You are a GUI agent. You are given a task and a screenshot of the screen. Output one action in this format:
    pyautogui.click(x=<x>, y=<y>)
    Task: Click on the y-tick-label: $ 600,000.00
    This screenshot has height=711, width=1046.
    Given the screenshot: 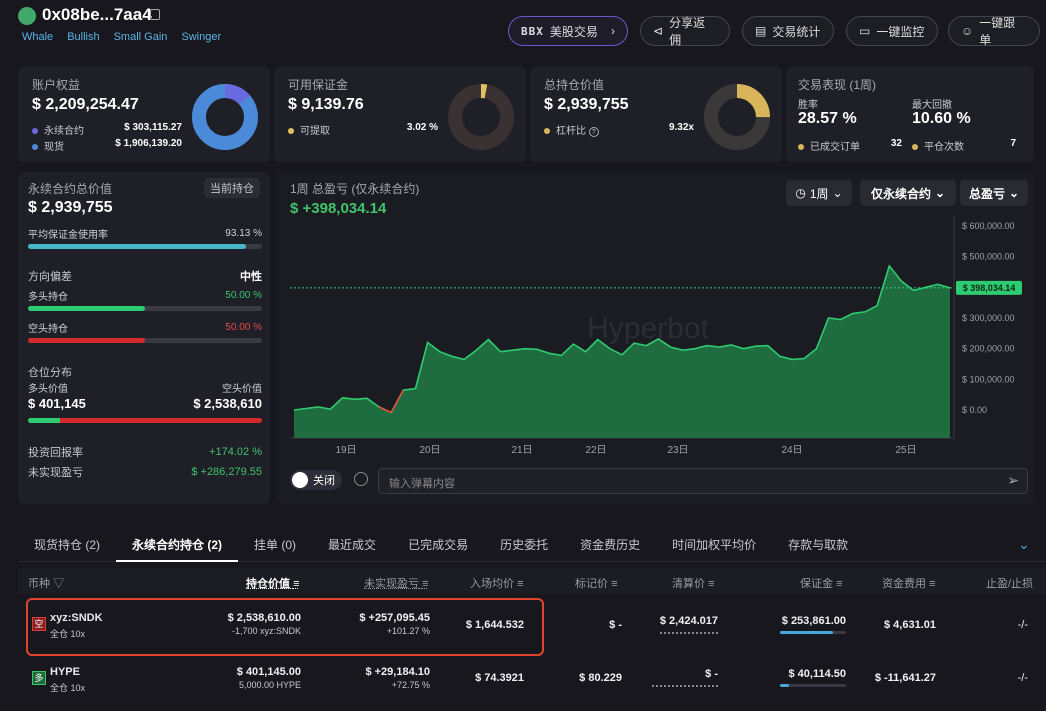 What is the action you would take?
    pyautogui.click(x=988, y=226)
    